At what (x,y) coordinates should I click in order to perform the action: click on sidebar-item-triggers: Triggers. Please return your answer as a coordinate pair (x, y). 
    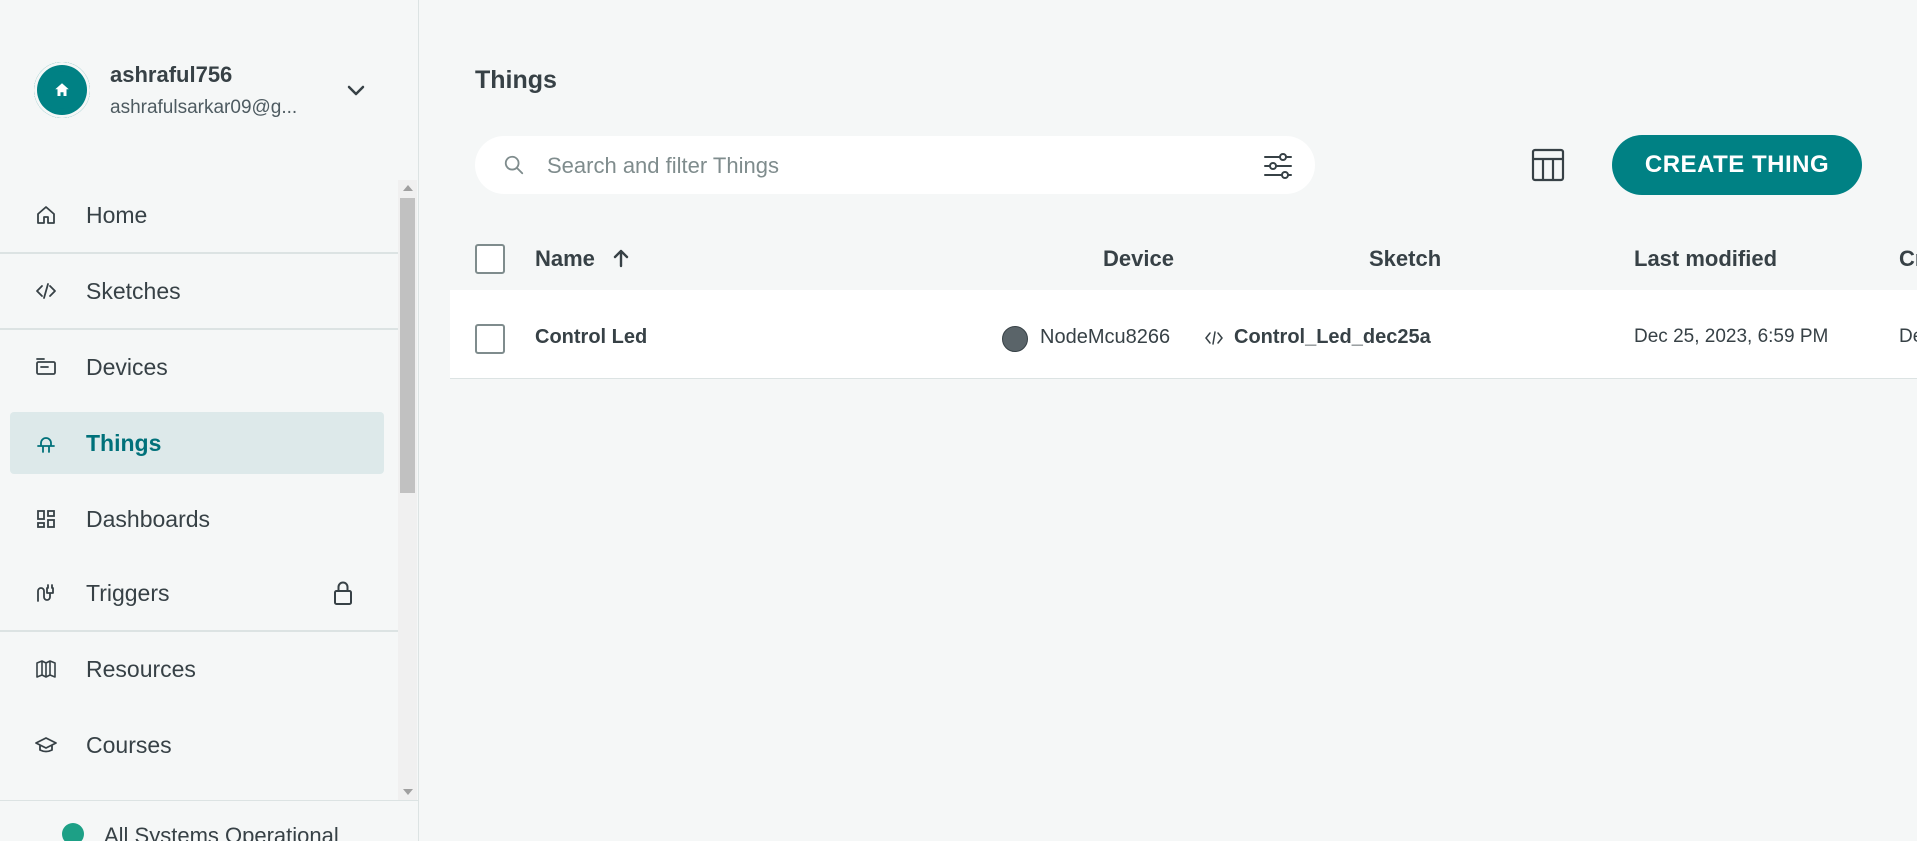
    Looking at the image, I should click on (197, 593).